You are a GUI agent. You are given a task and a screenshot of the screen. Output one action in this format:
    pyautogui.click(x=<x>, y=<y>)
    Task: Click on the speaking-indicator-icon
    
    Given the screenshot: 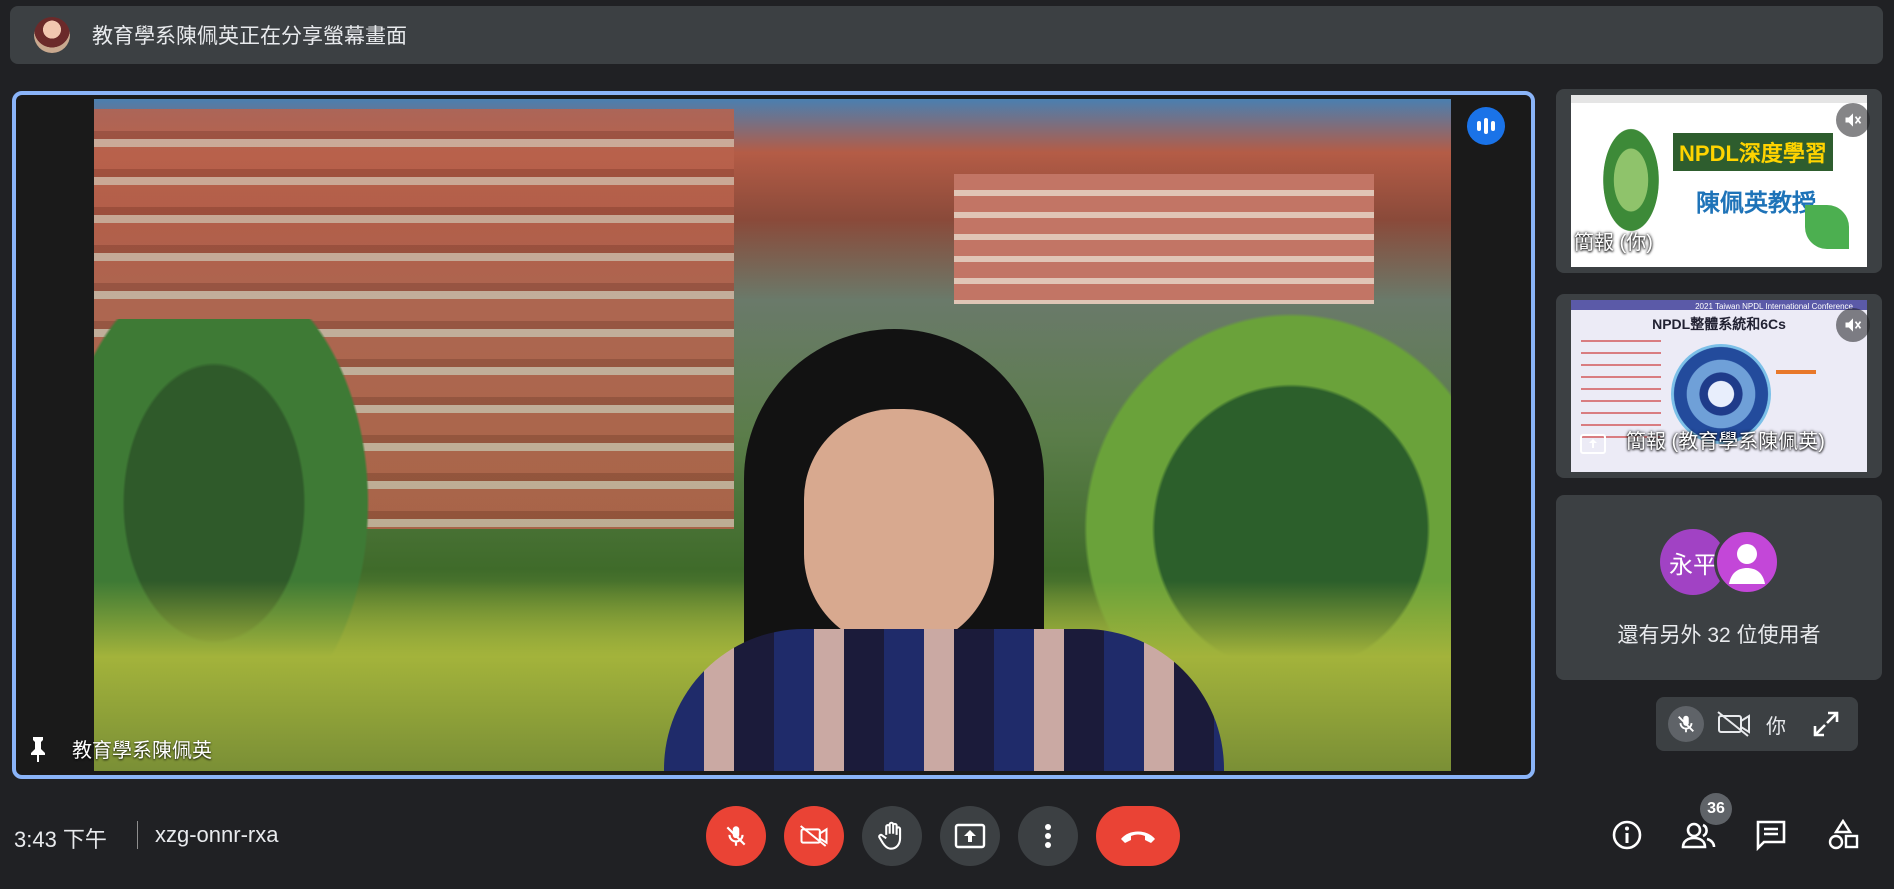 What is the action you would take?
    pyautogui.click(x=1486, y=126)
    